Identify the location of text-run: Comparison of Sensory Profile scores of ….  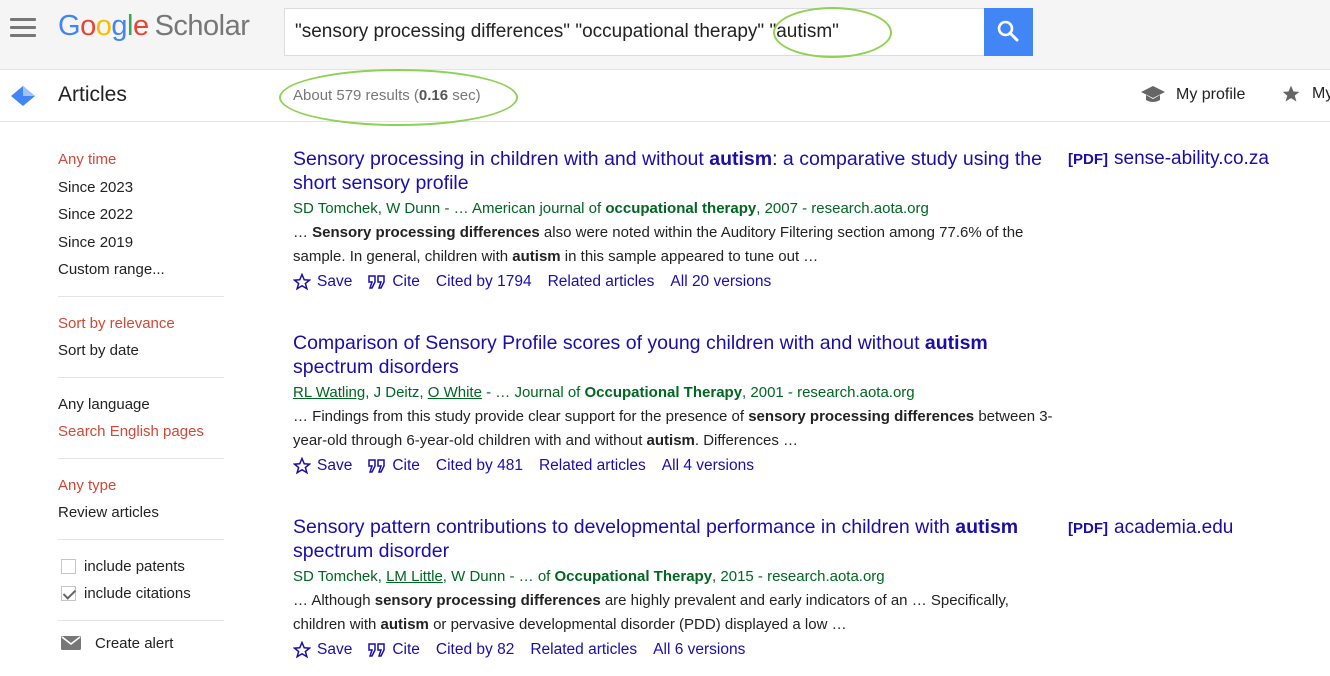
(609, 343).